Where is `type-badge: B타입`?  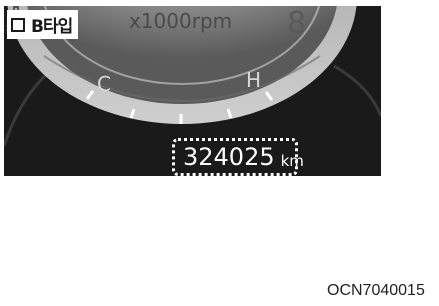 type-badge: B타입 is located at coordinates (43, 24).